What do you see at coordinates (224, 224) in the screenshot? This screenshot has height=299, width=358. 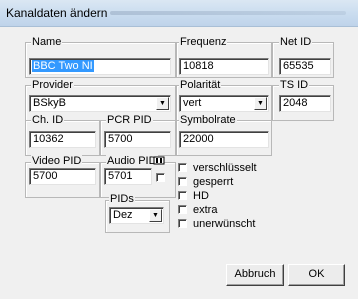 I see `checkbox-label: unerwünscht` at bounding box center [224, 224].